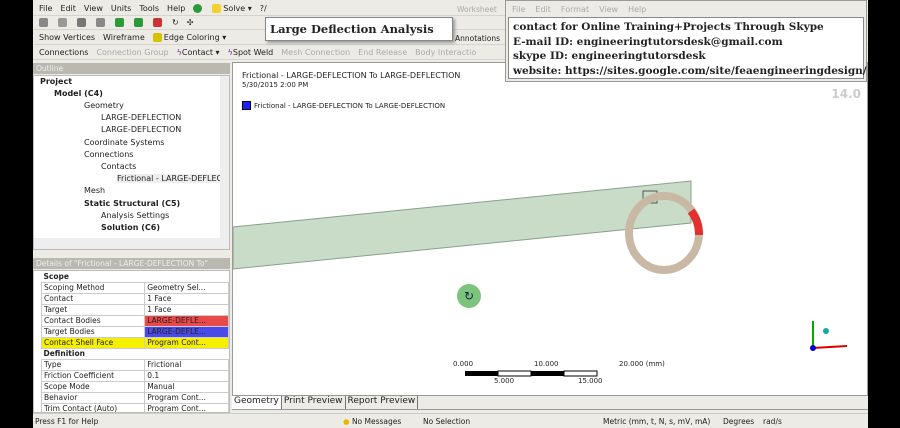 This screenshot has width=900, height=428. I want to click on outline-hscrollbar, so click(131, 243).